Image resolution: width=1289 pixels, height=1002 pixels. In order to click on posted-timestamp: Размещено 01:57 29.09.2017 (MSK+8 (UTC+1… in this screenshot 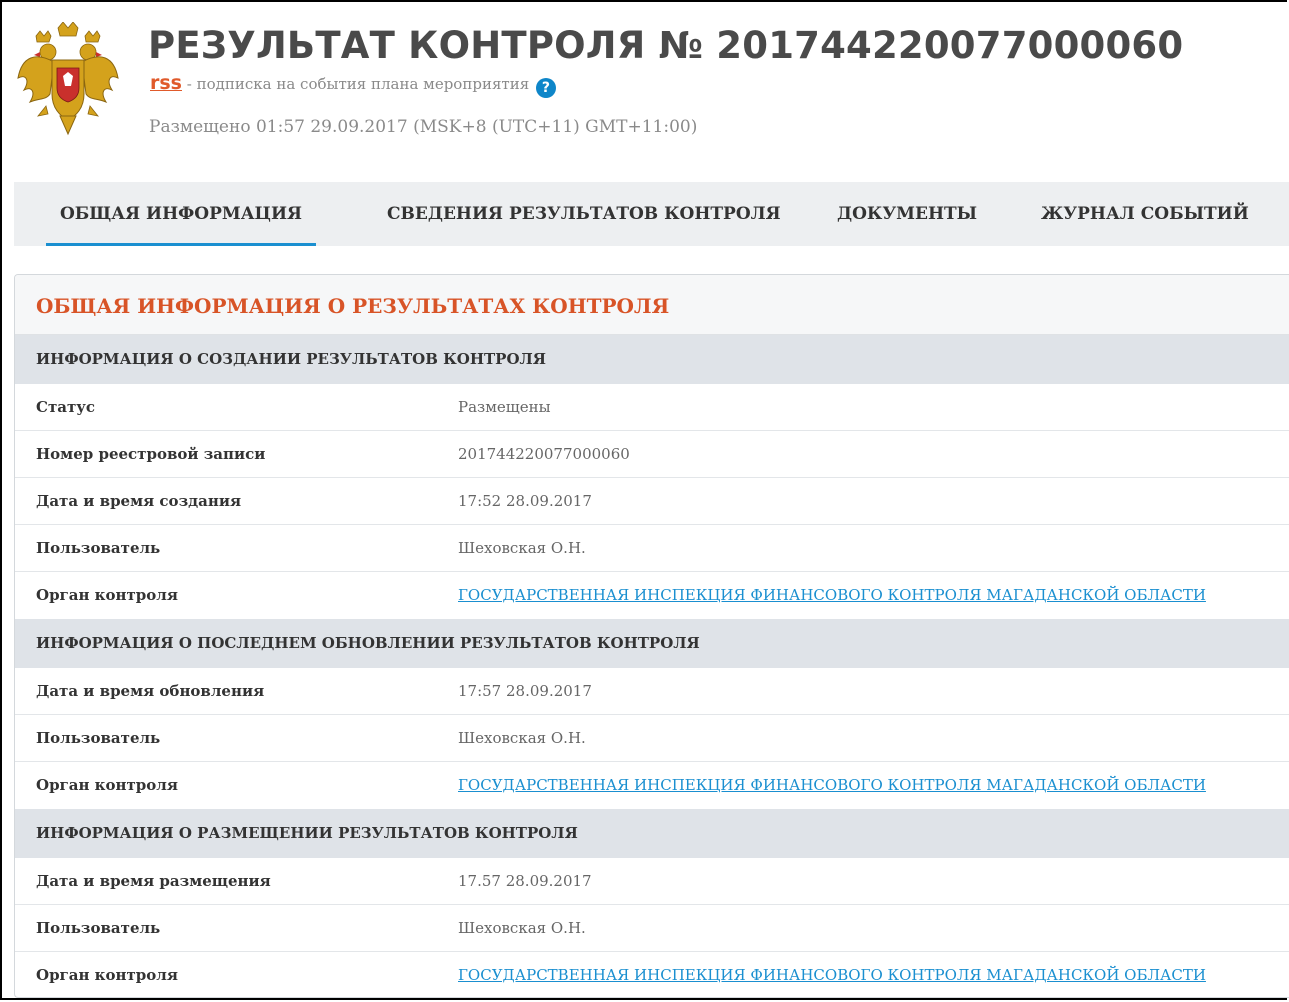, I will do `click(423, 127)`.